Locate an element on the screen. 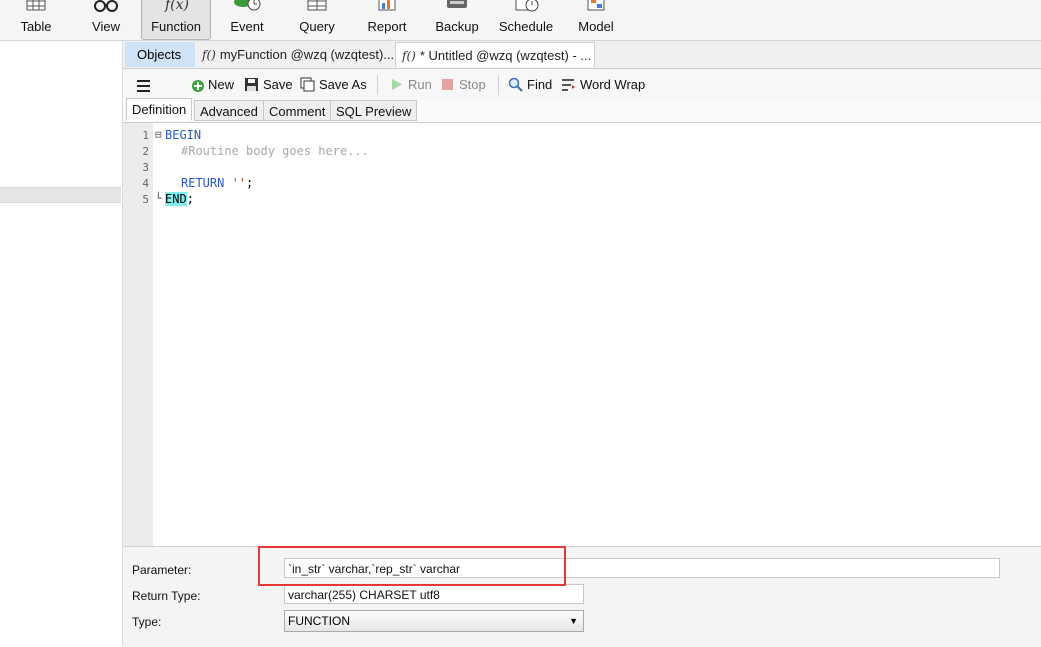 Image resolution: width=1041 pixels, height=647 pixels. line-number-gutter: 1 2 3 4 5 is located at coordinates (138, 334).